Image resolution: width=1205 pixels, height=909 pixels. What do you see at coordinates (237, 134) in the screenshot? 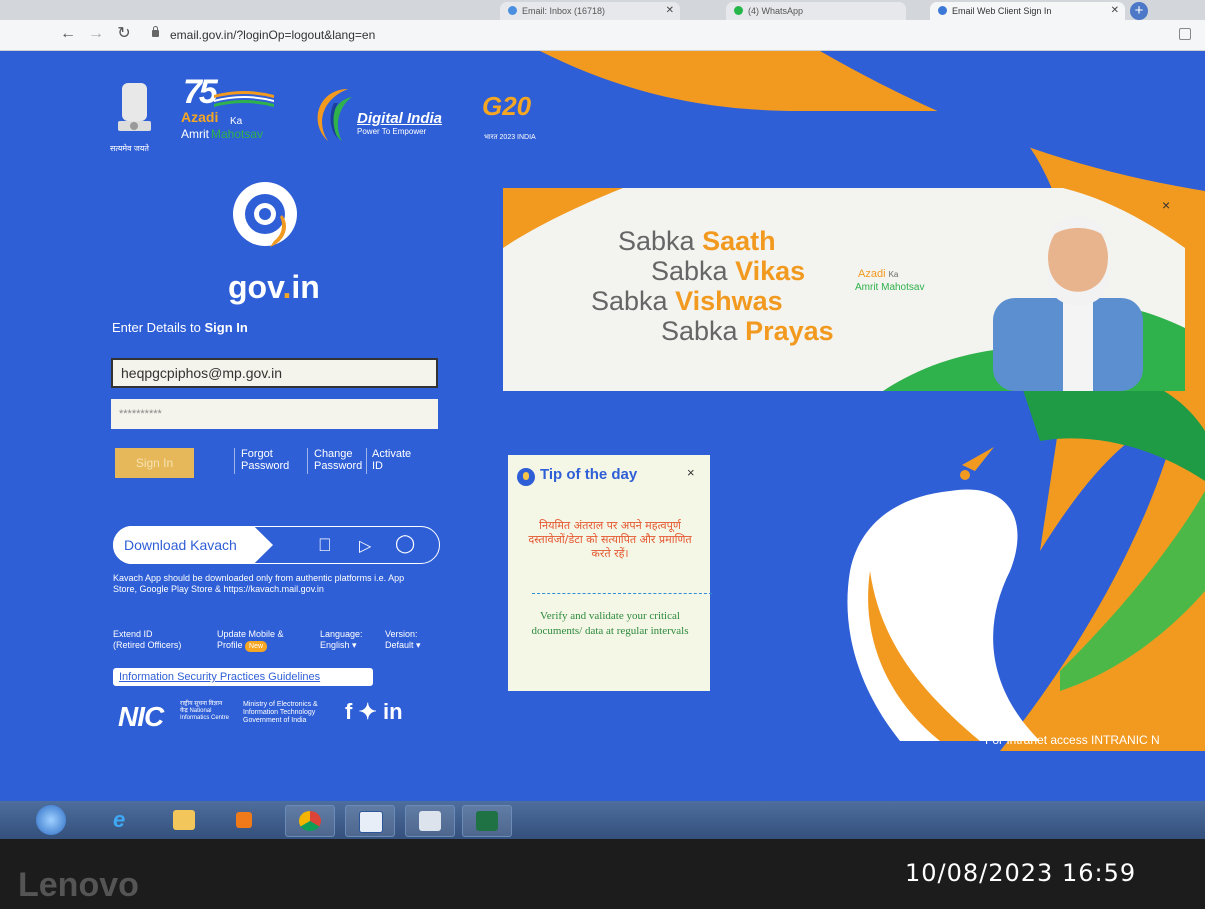
I see `amrit-mahotsav-text: Mahotsav` at bounding box center [237, 134].